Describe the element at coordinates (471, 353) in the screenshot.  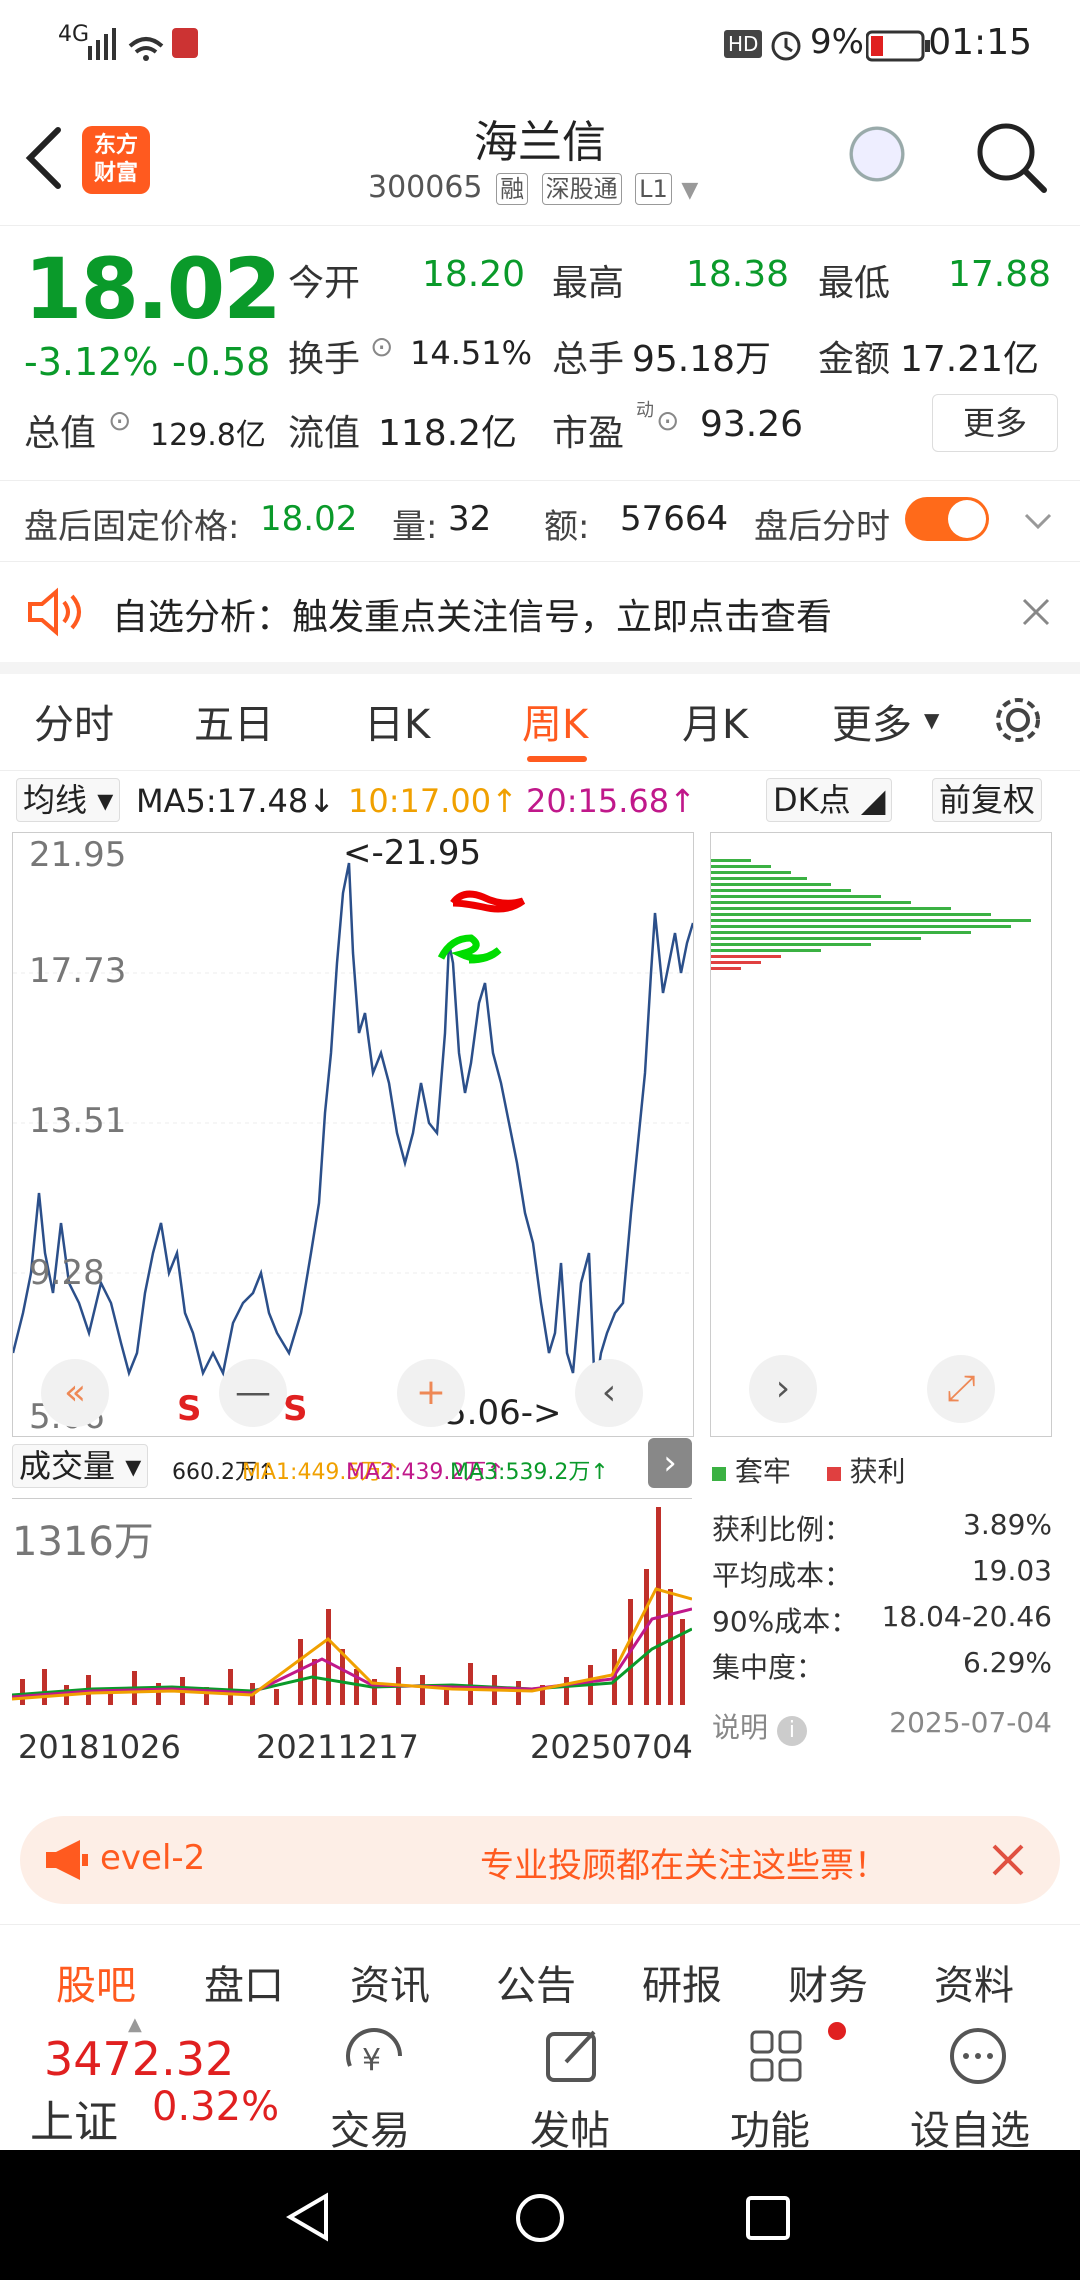
I see `turnover-value: 14.51%` at that location.